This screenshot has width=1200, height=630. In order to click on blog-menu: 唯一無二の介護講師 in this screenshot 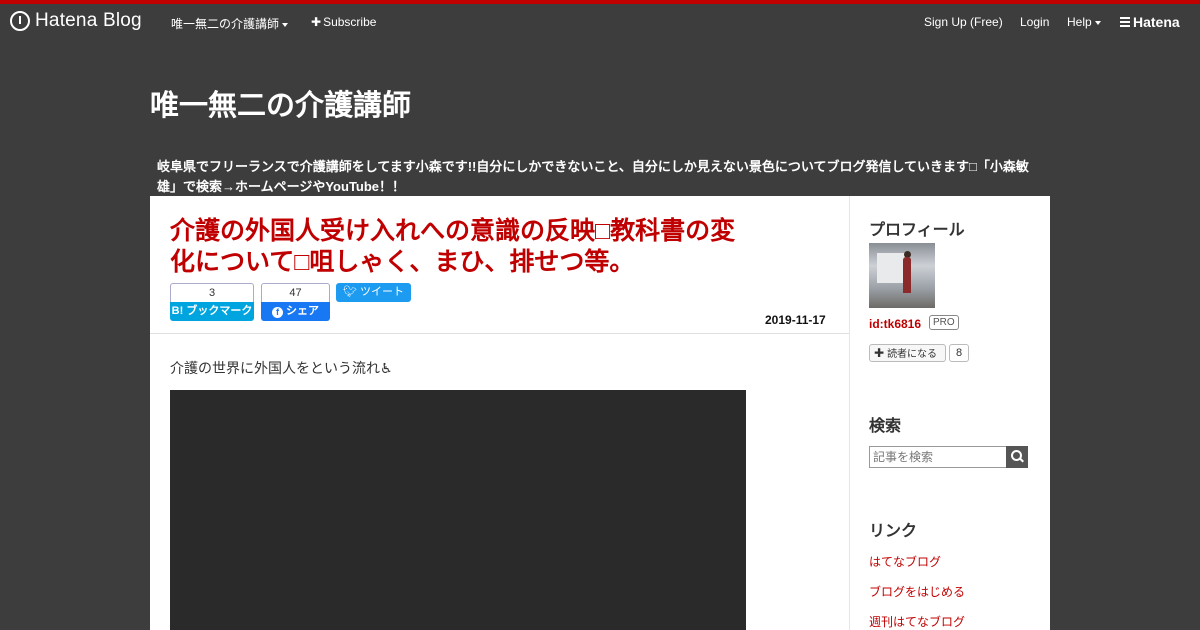, I will do `click(230, 23)`.